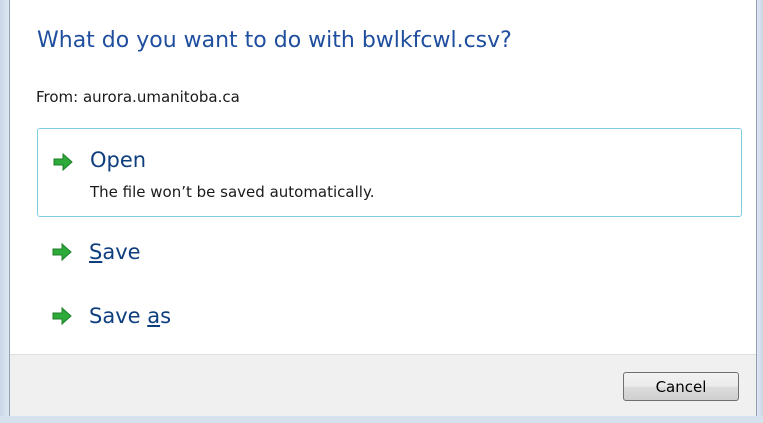  What do you see at coordinates (166, 316) in the screenshot?
I see `save-as-label-rest: s` at bounding box center [166, 316].